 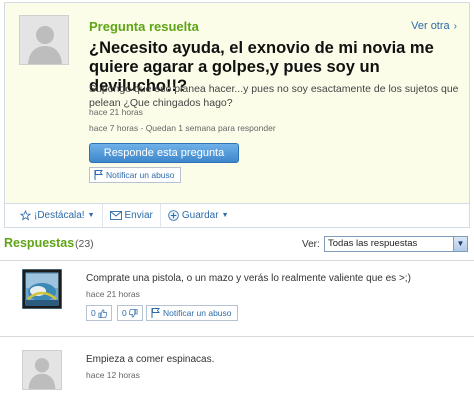 I want to click on envelope-icon, so click(x=115, y=215).